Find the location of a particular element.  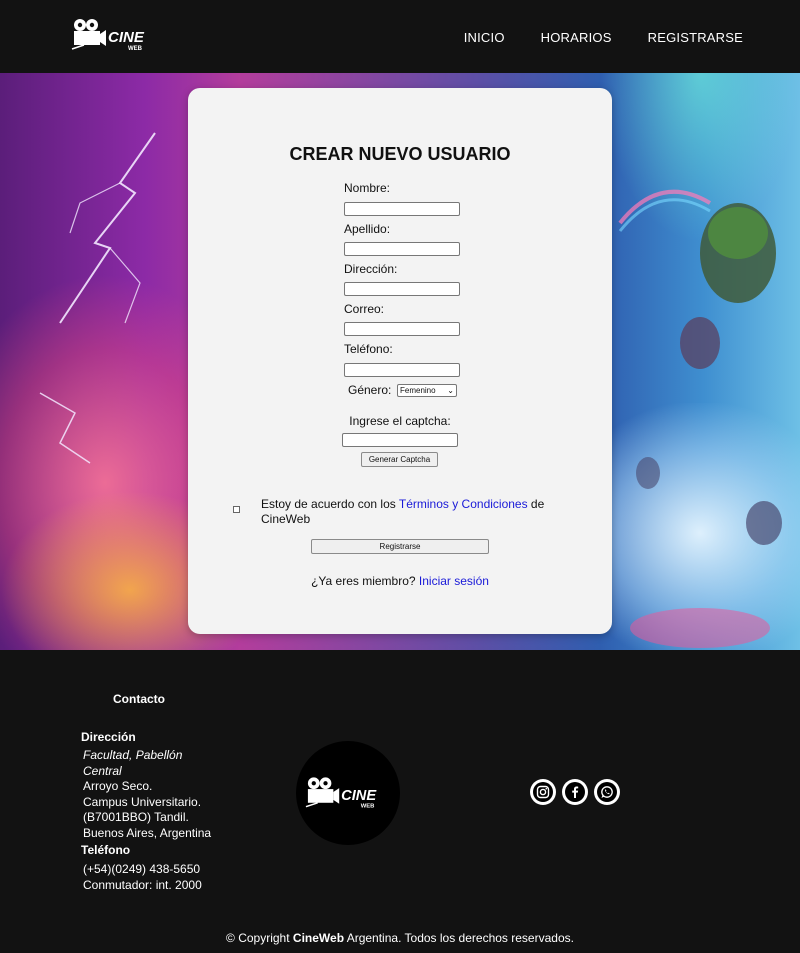

captcha-input is located at coordinates (400, 440).